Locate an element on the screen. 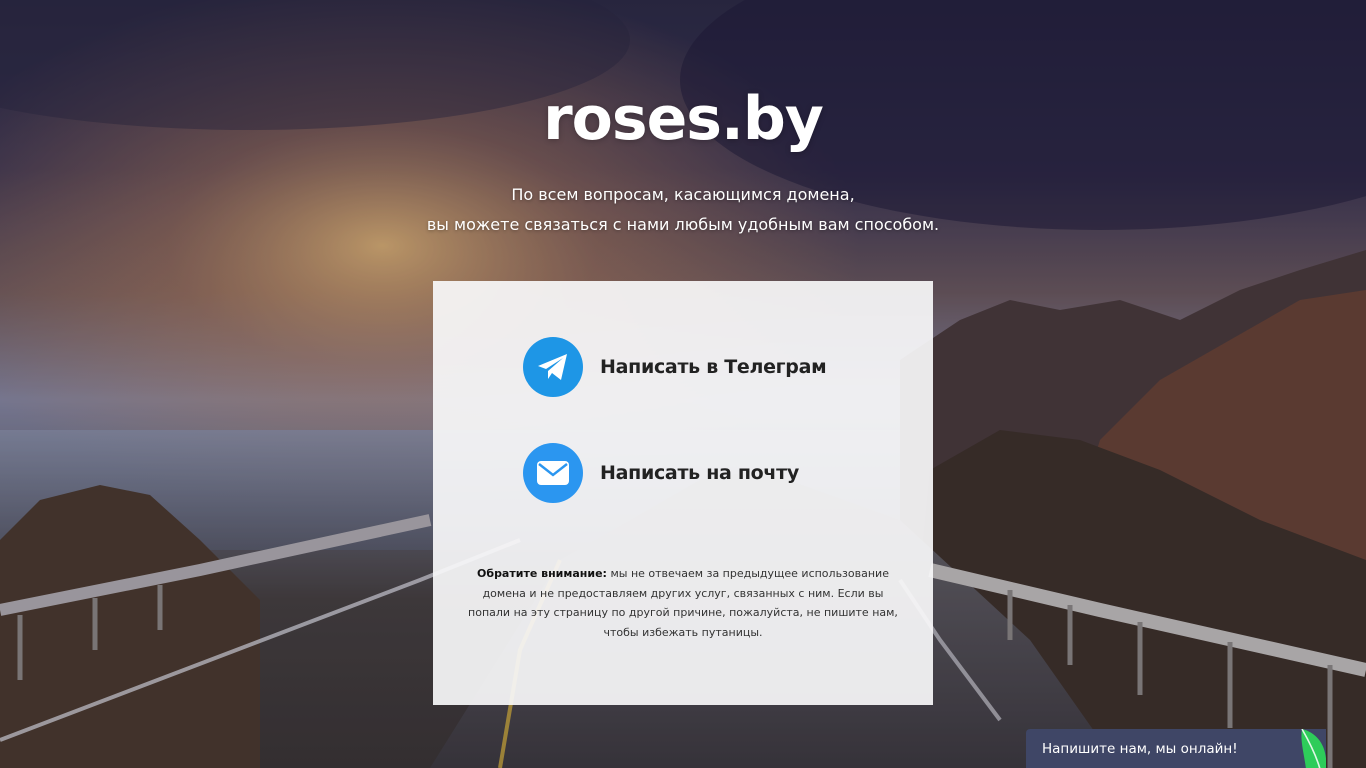 Image resolution: width=1366 pixels, height=768 pixels. leaf-icon is located at coordinates (1312, 748).